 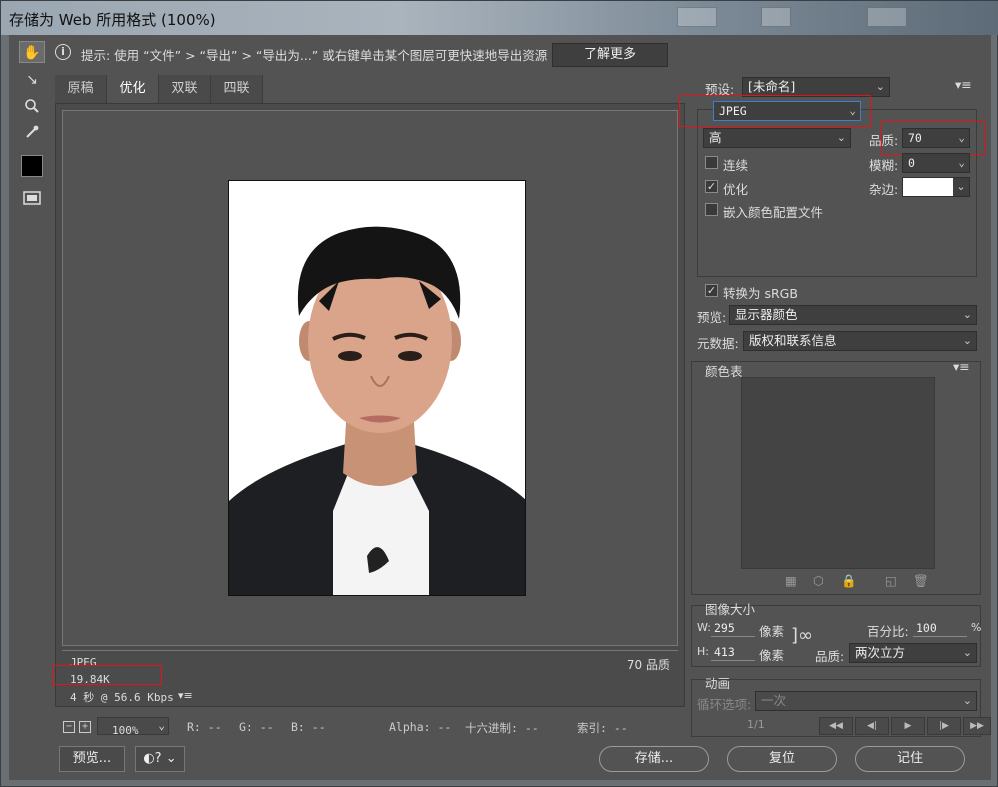 I want to click on animation-title: 动画, so click(x=718, y=683).